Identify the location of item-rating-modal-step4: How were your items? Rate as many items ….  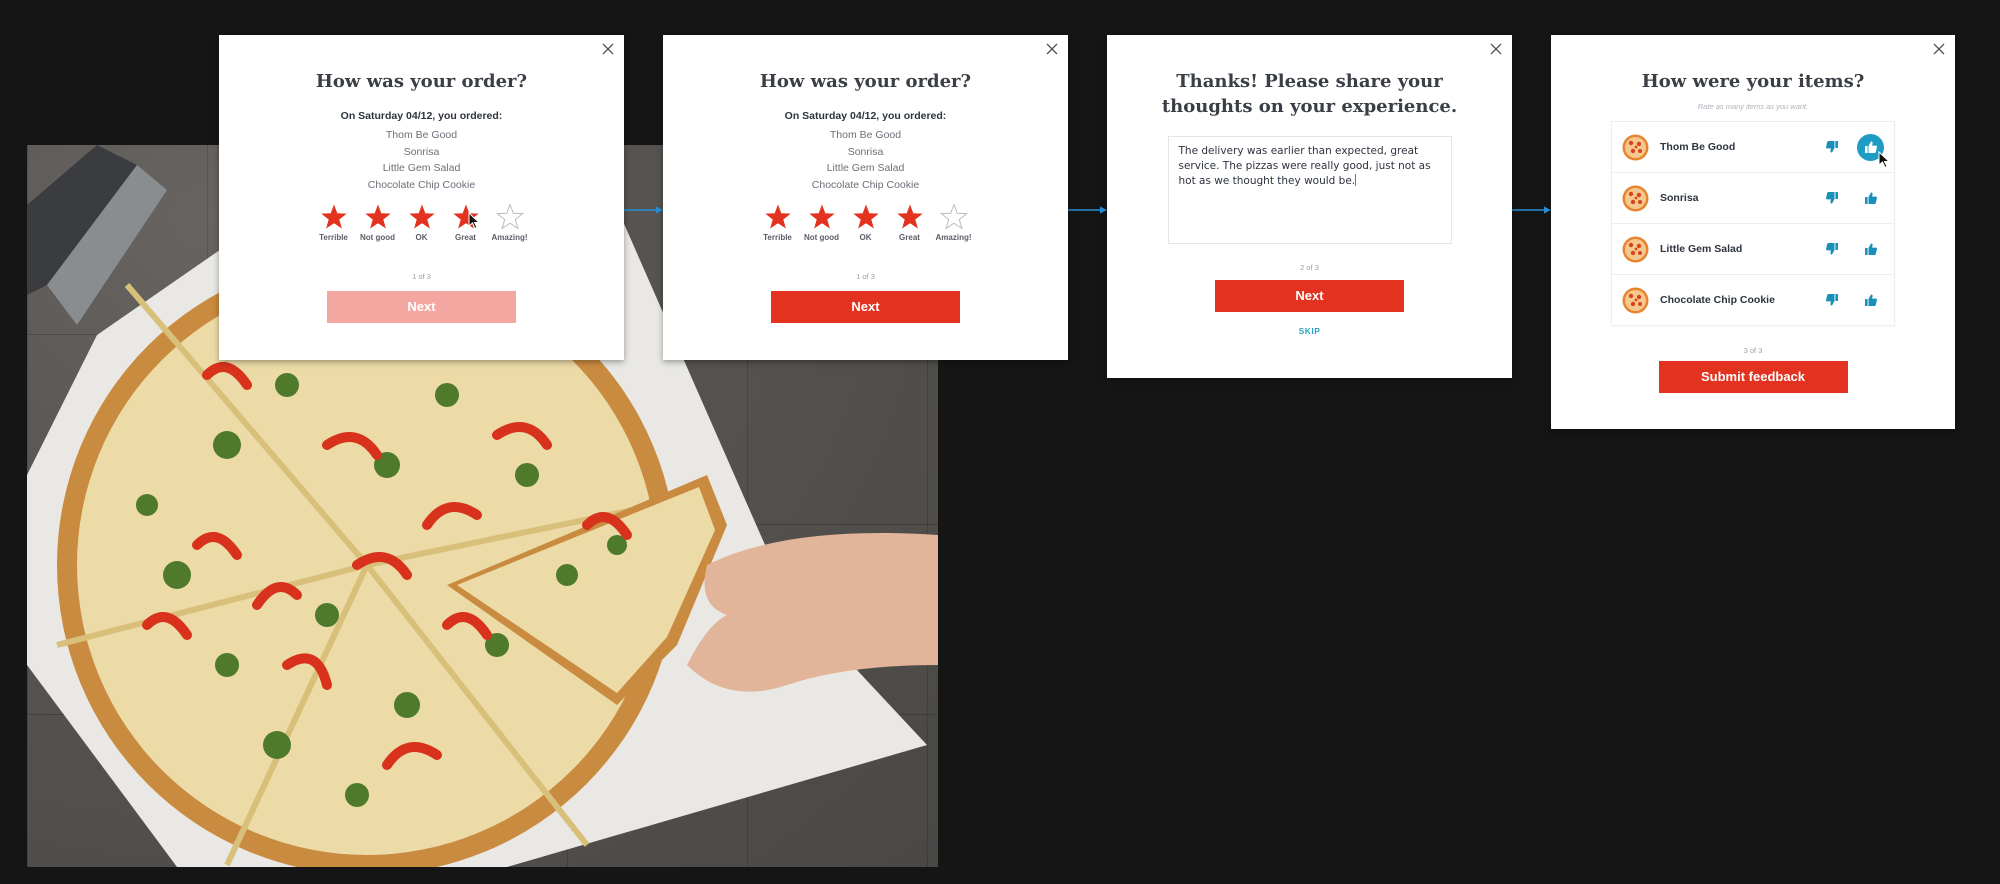
(1753, 232).